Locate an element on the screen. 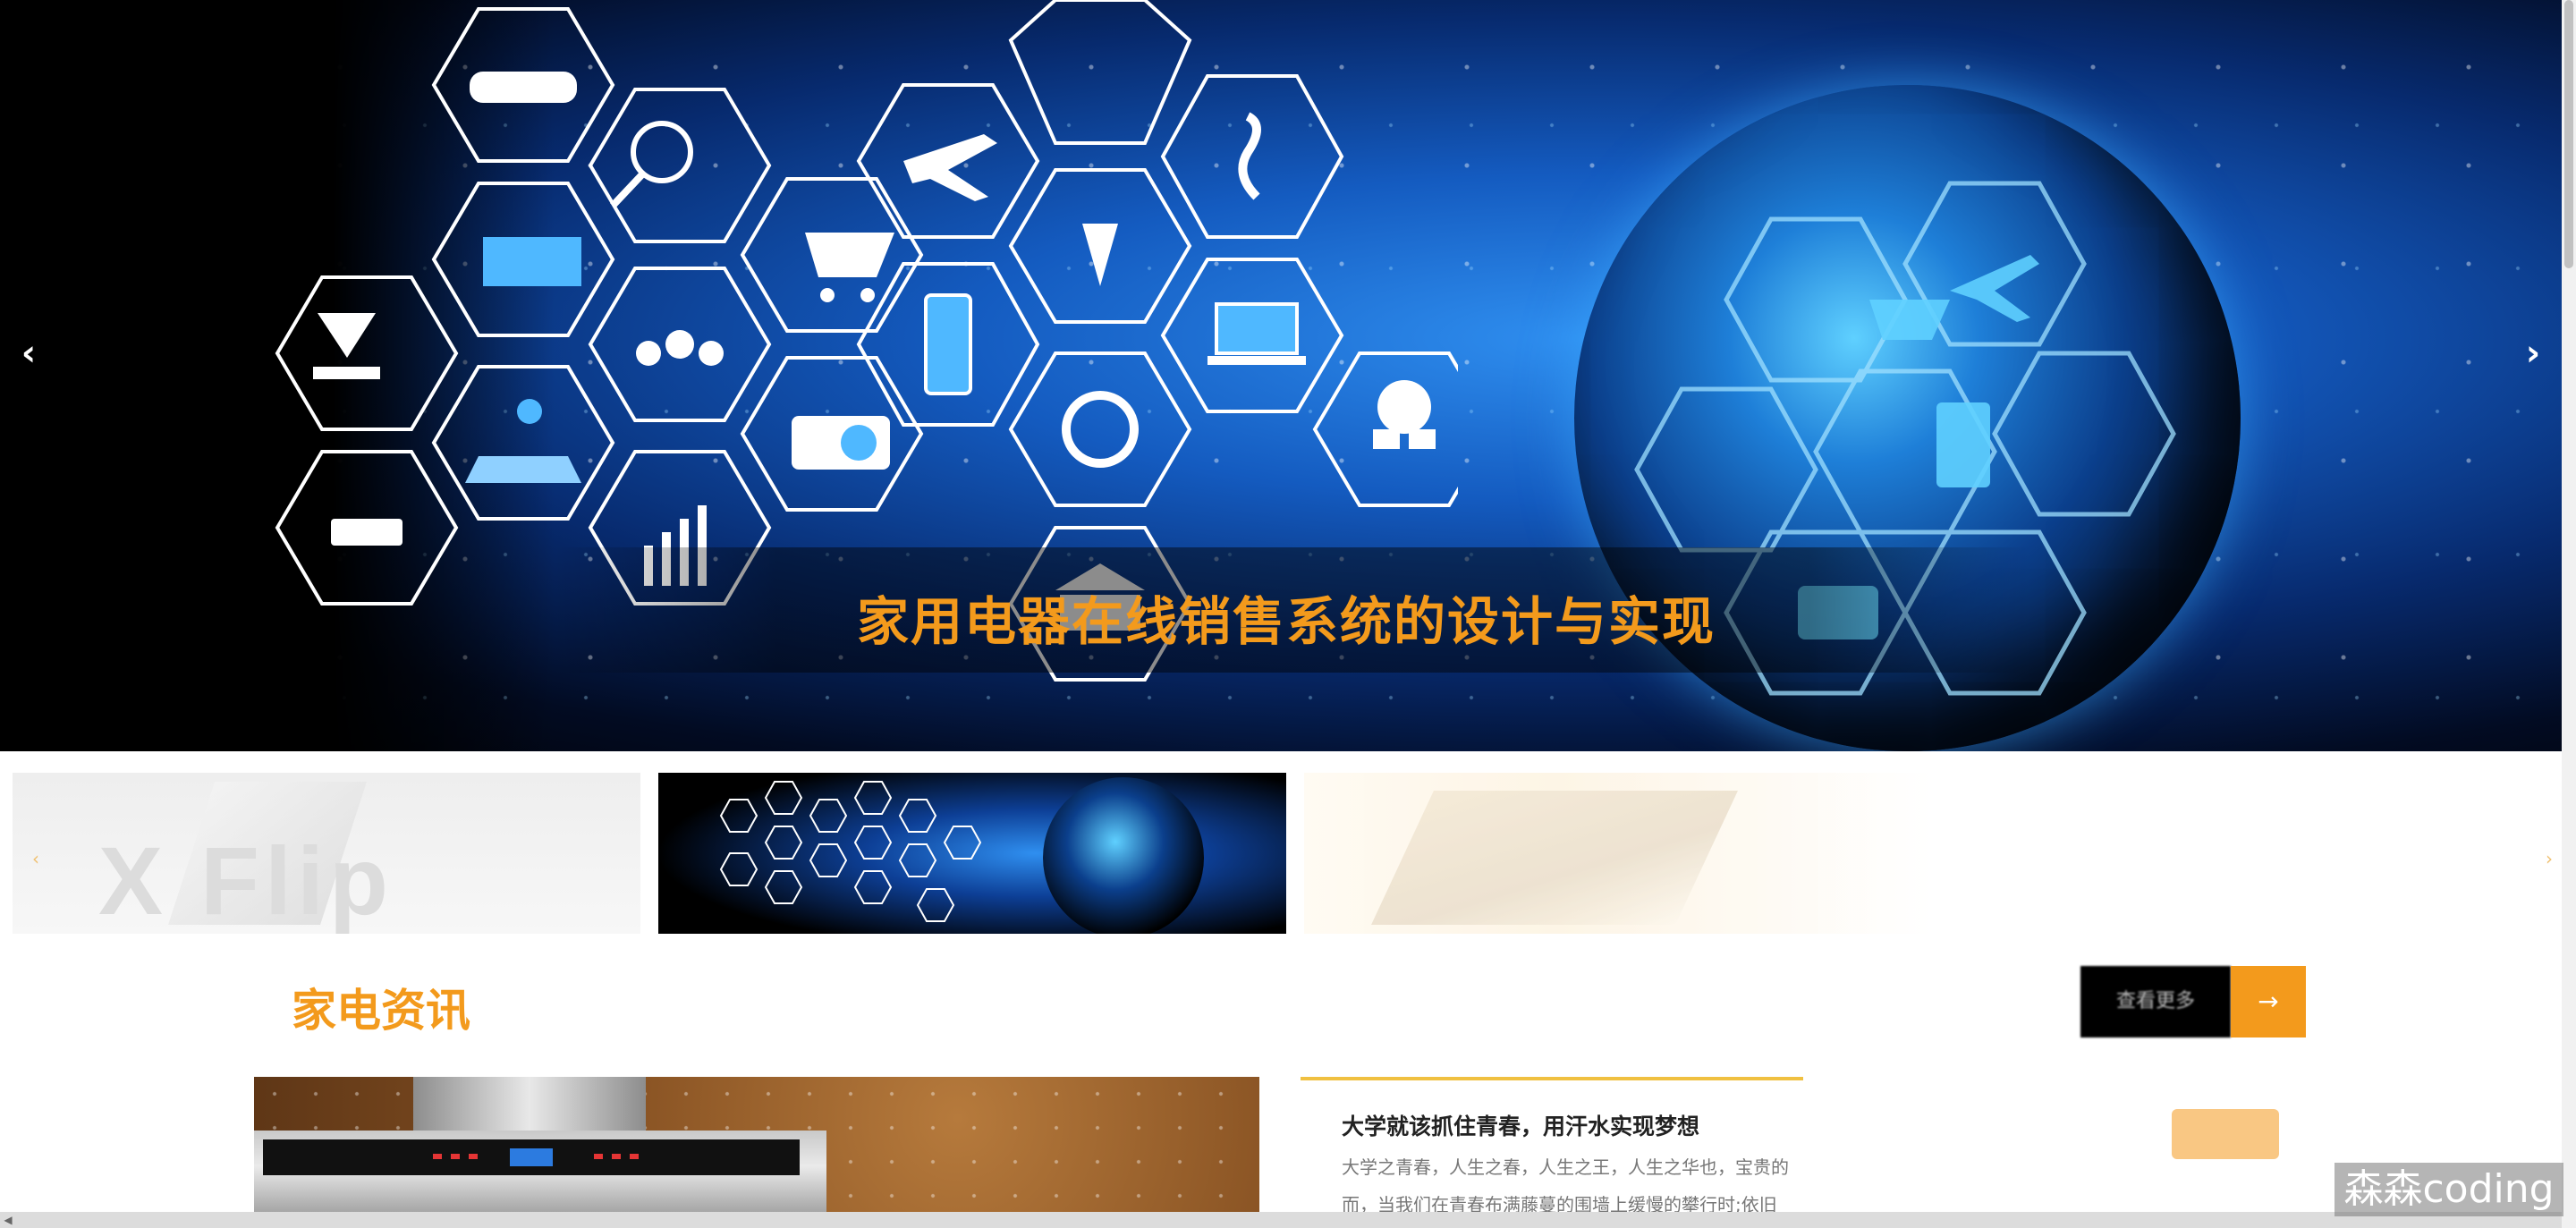 The image size is (2576, 1228). card-title: 大学就该抓住青春，用汗水实现梦想 is located at coordinates (1520, 1125).